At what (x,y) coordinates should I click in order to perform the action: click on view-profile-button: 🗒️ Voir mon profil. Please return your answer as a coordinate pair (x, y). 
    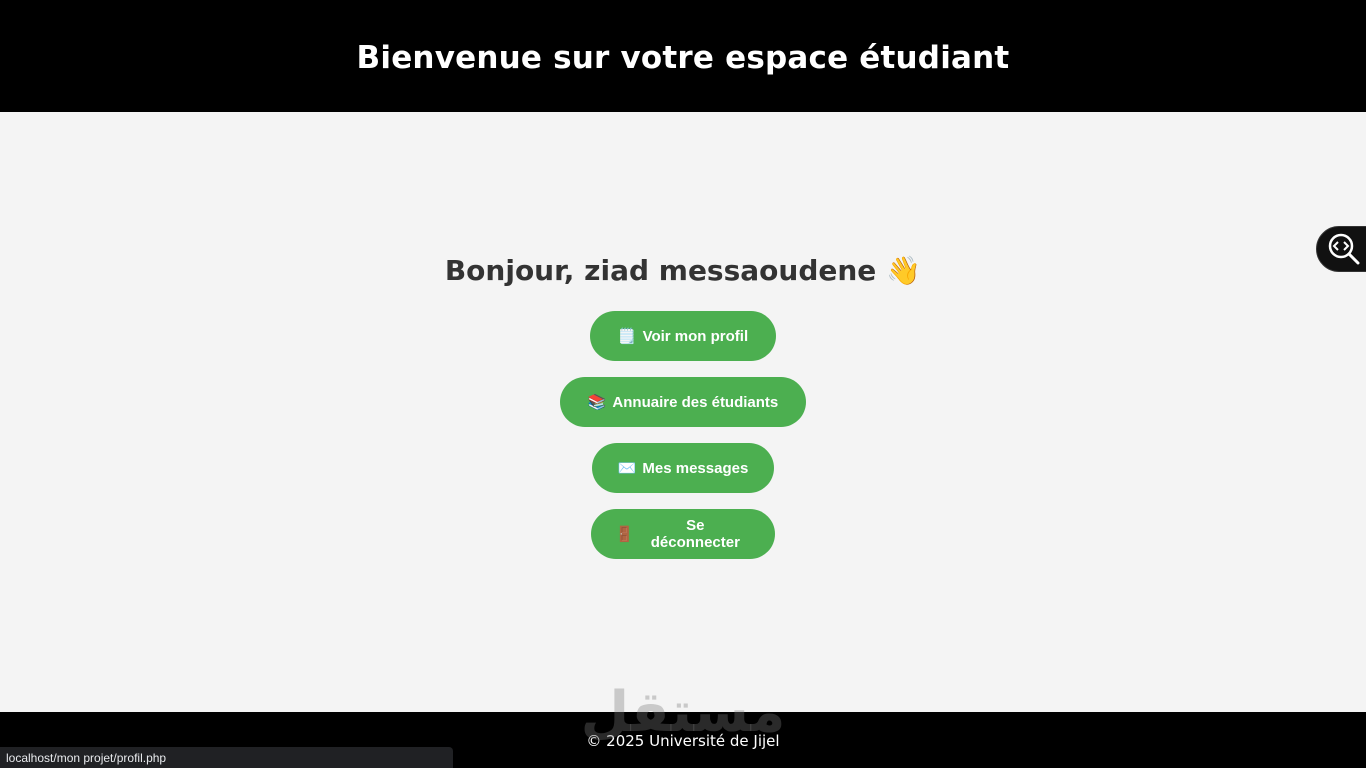
    Looking at the image, I should click on (683, 336).